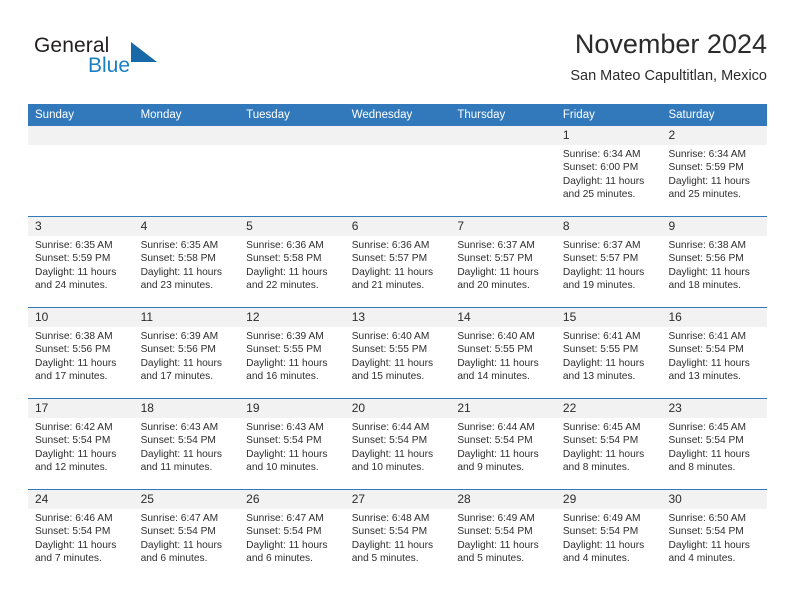 The image size is (792, 612). I want to click on weekday-header-sunday: Sunday, so click(55, 115).